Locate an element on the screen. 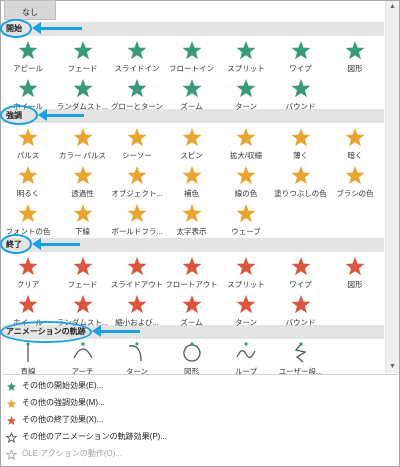  emphasis-effect-label: シーソー is located at coordinates (137, 155).